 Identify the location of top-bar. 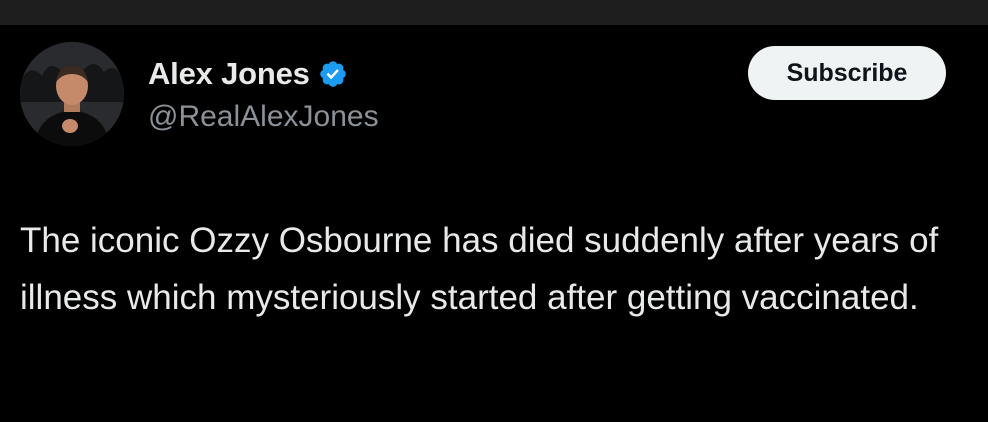
(494, 12).